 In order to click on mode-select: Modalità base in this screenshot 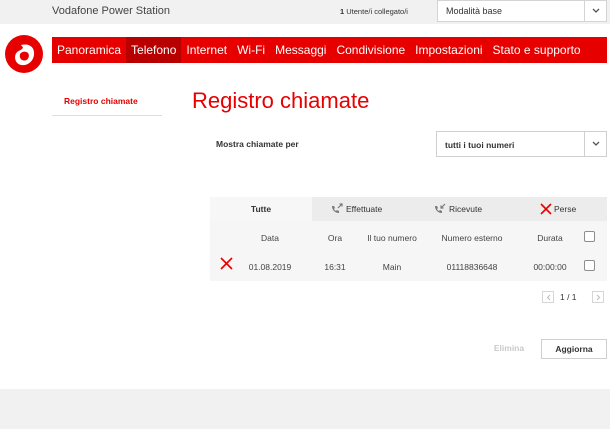, I will do `click(522, 11)`.